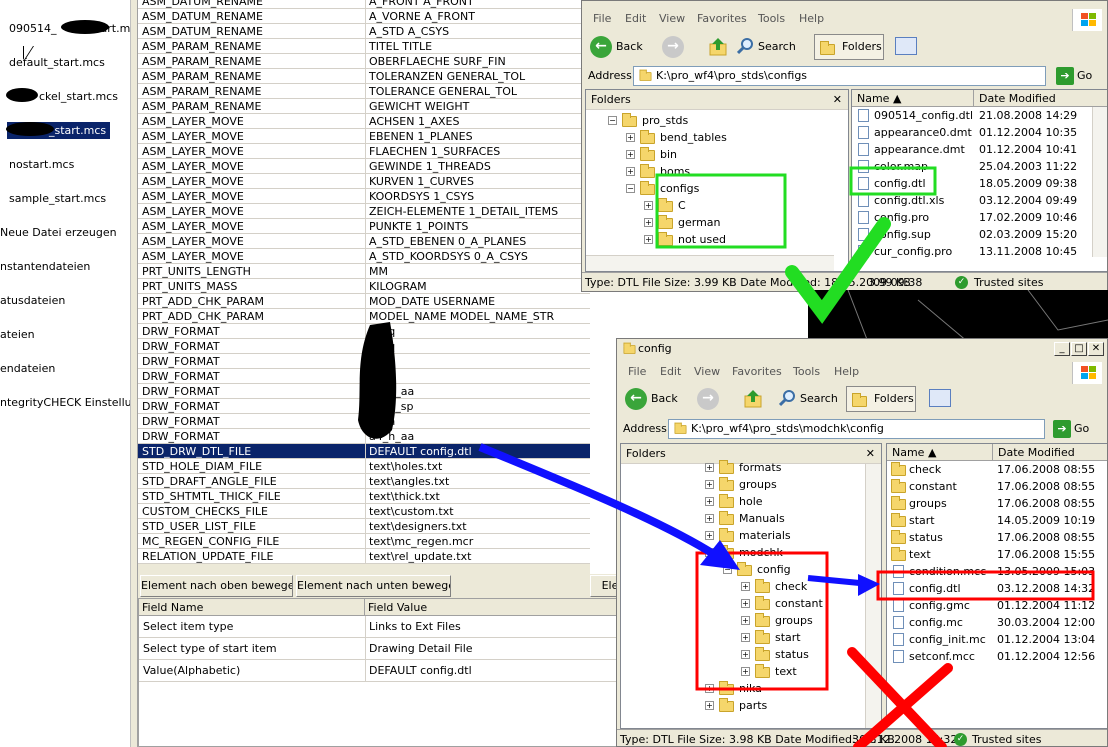 This screenshot has height=747, width=1108. What do you see at coordinates (364, 556) in the screenshot?
I see `param-row: RELATION_UPDATE_FILE text\rel_update.txt` at bounding box center [364, 556].